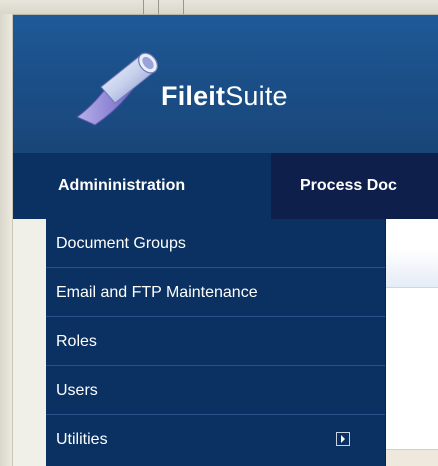 The image size is (438, 466). What do you see at coordinates (215, 390) in the screenshot?
I see `menu-item-users: Users` at bounding box center [215, 390].